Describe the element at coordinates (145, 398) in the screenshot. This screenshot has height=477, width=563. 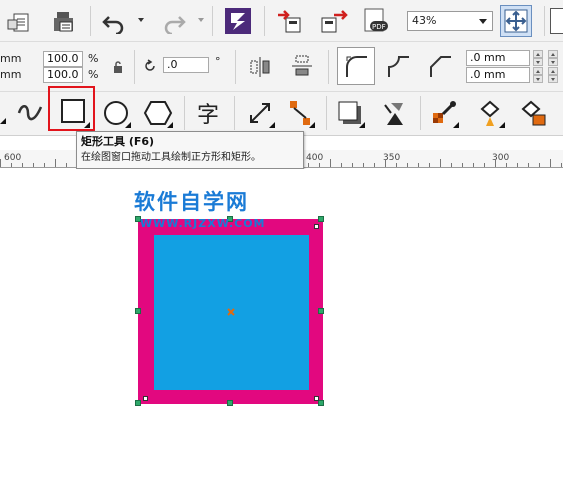
I see `node-handle-bottom-left` at that location.